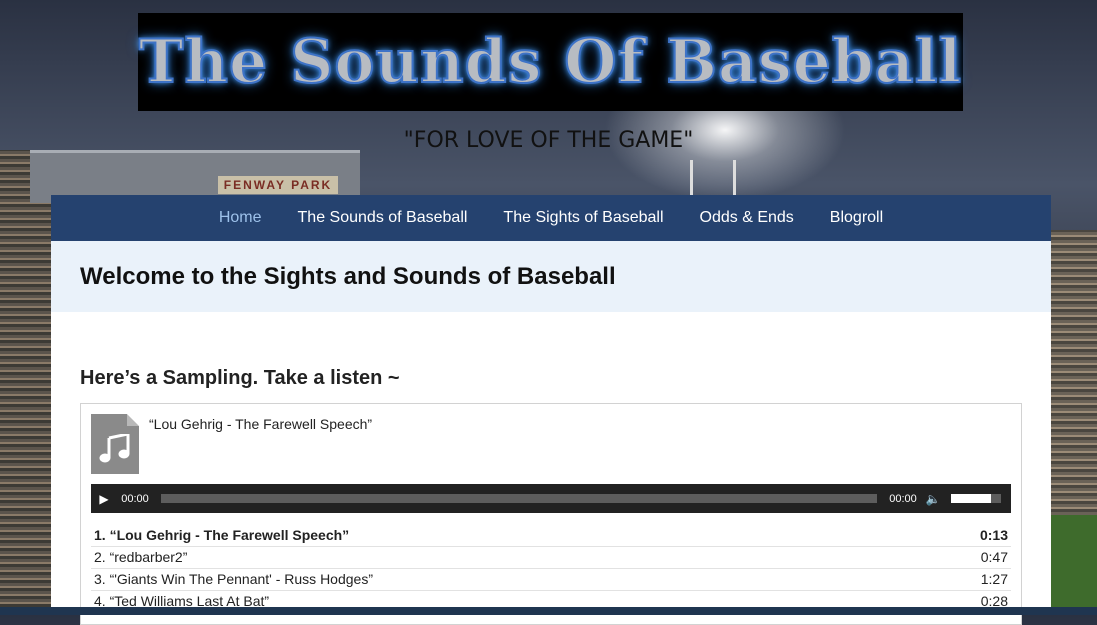  Describe the element at coordinates (994, 579) in the screenshot. I see `track-duration: 1:27` at that location.